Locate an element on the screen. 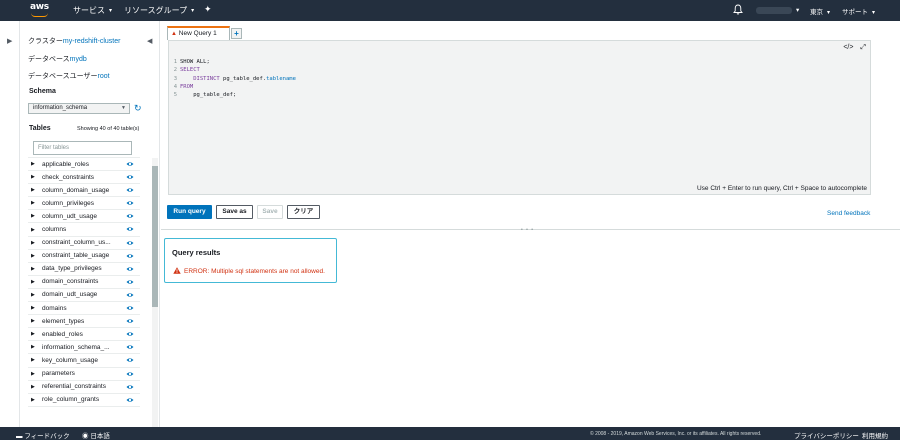 This screenshot has height=440, width=900. table-row: ▶ element_types is located at coordinates (84, 322).